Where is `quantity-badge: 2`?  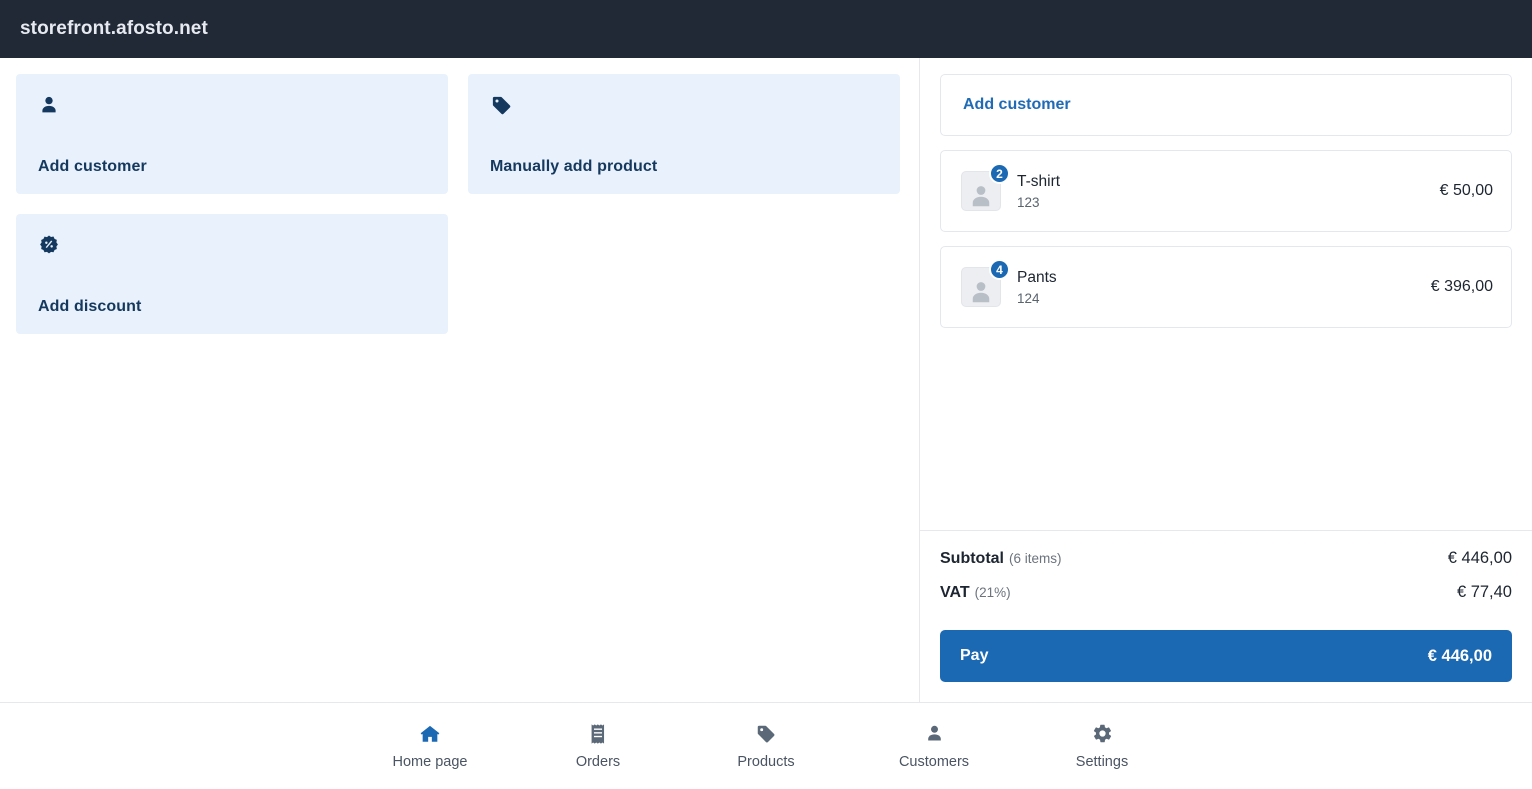
quantity-badge: 2 is located at coordinates (999, 173).